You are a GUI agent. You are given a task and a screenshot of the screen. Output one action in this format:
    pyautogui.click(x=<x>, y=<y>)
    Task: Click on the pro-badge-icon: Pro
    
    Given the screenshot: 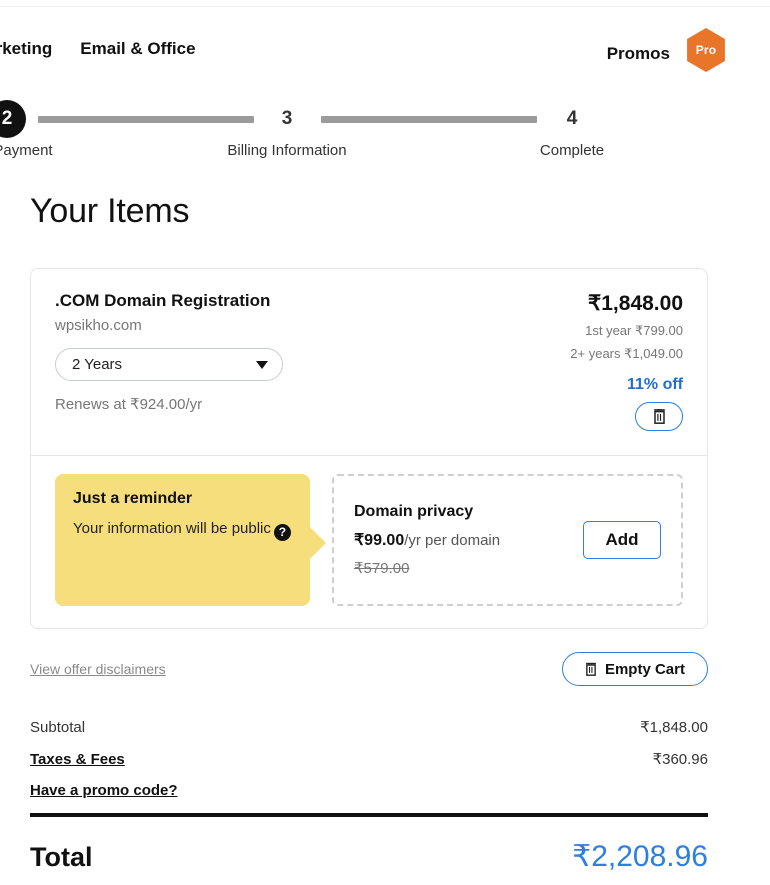 What is the action you would take?
    pyautogui.click(x=706, y=50)
    